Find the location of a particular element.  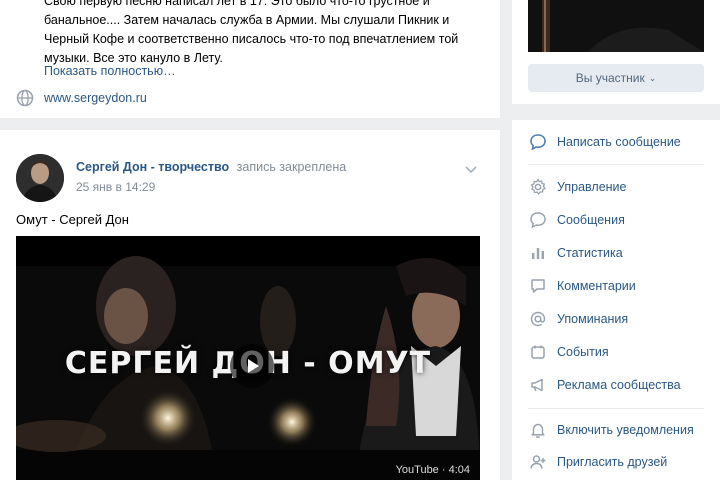

menu-item-mentions: Упоминания is located at coordinates (616, 319).